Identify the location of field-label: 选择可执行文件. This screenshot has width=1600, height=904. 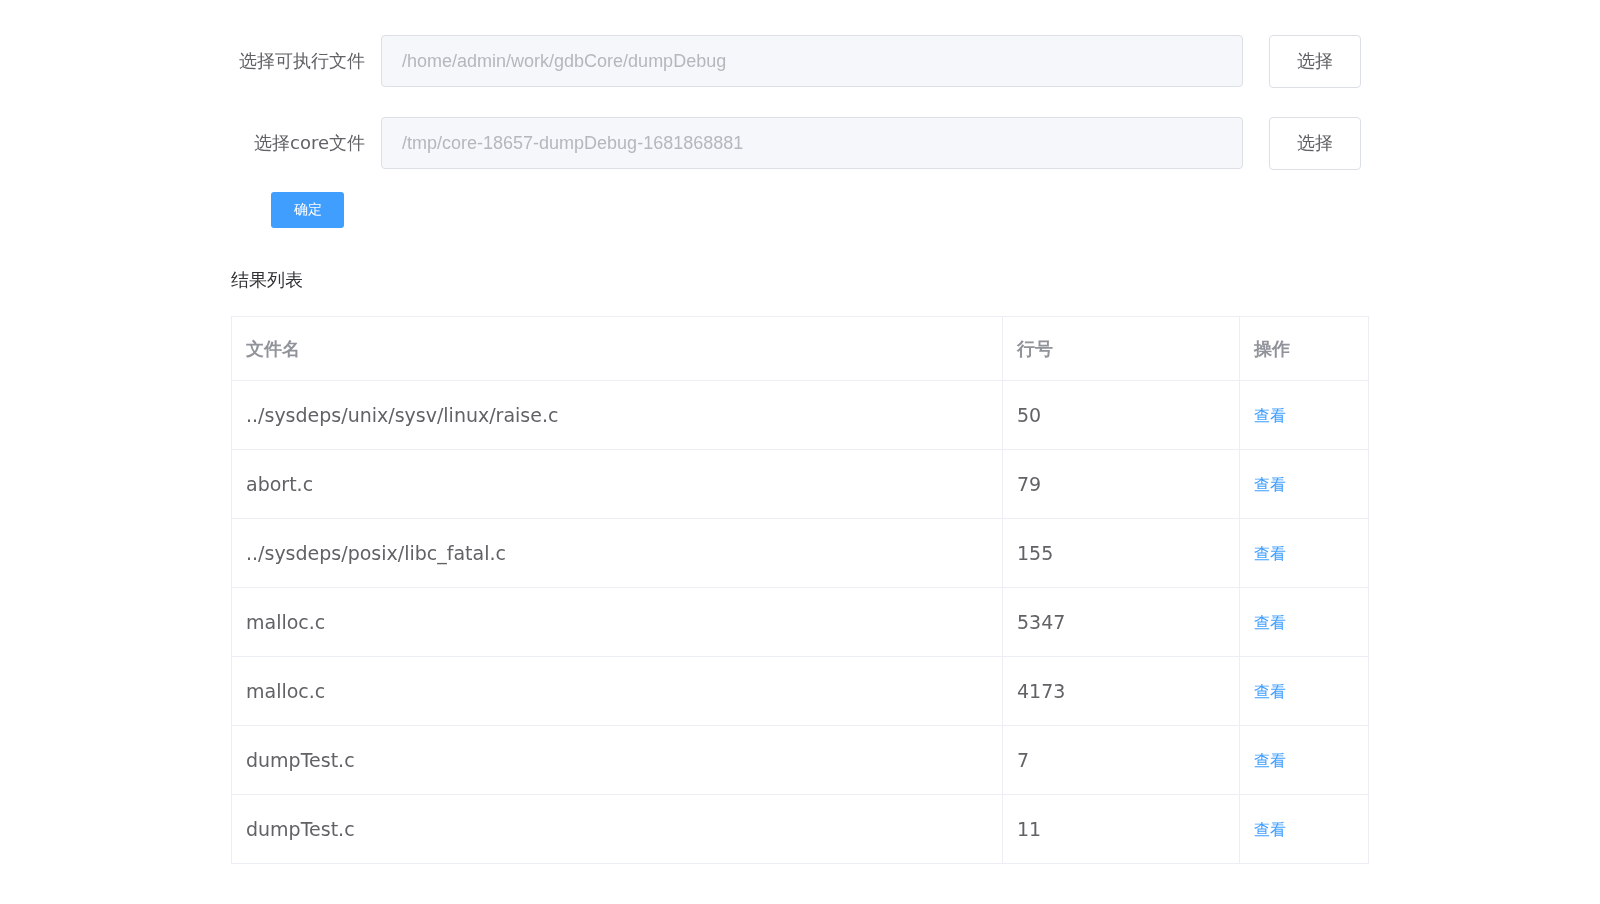
(302, 61).